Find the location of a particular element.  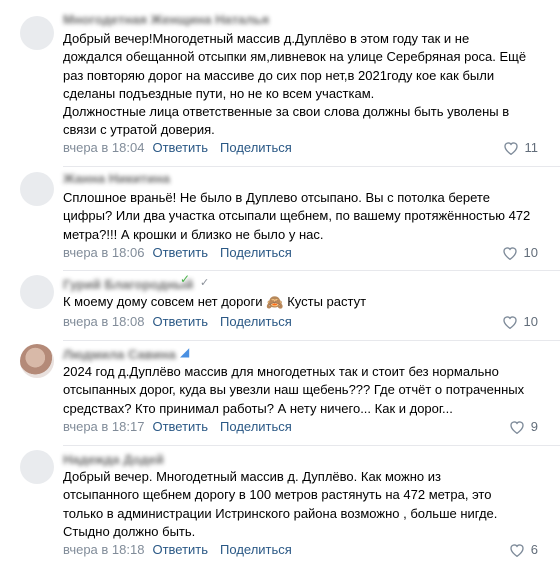

timestamp: вчера в 18:06 is located at coordinates (103, 252).